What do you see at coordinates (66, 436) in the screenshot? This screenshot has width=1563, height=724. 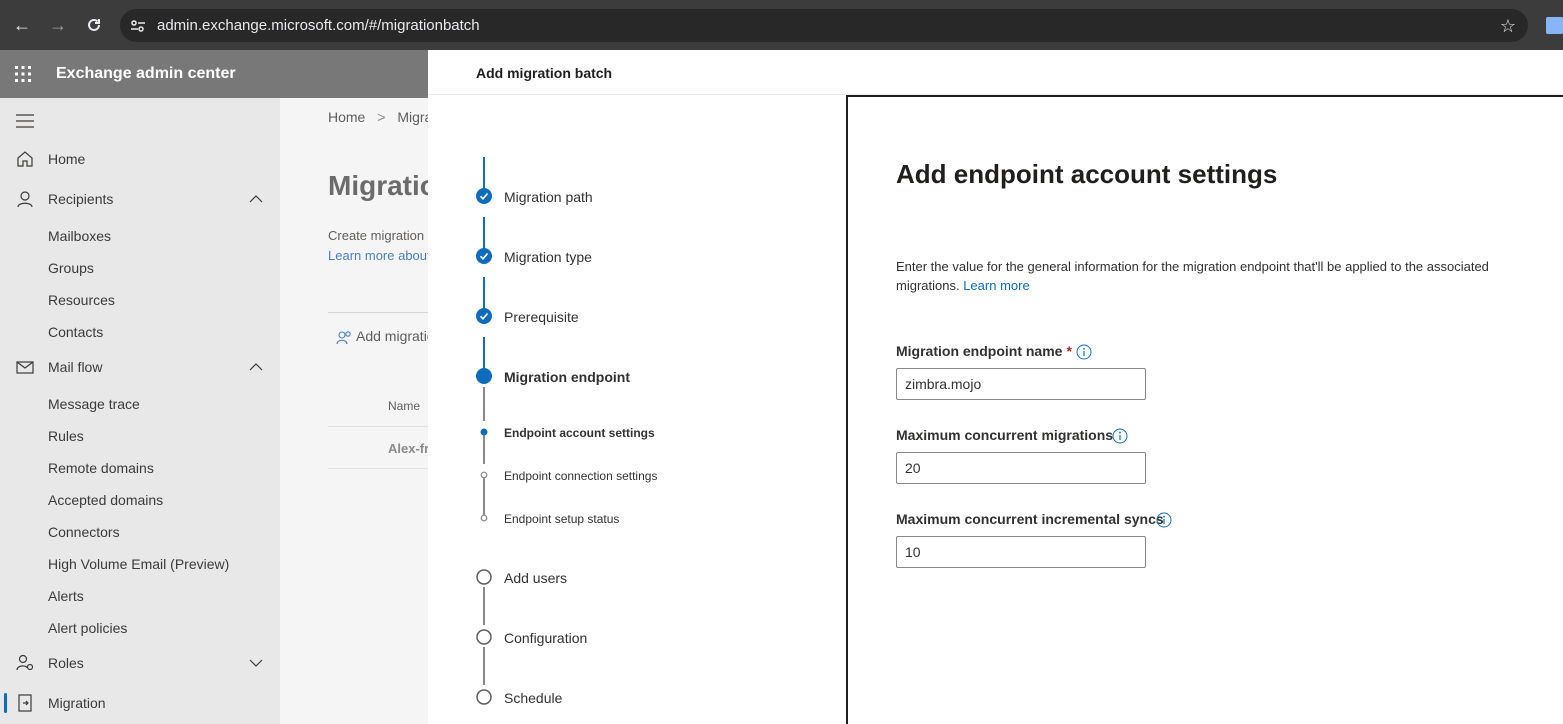 I see `sidebar-item-rules: Rules` at bounding box center [66, 436].